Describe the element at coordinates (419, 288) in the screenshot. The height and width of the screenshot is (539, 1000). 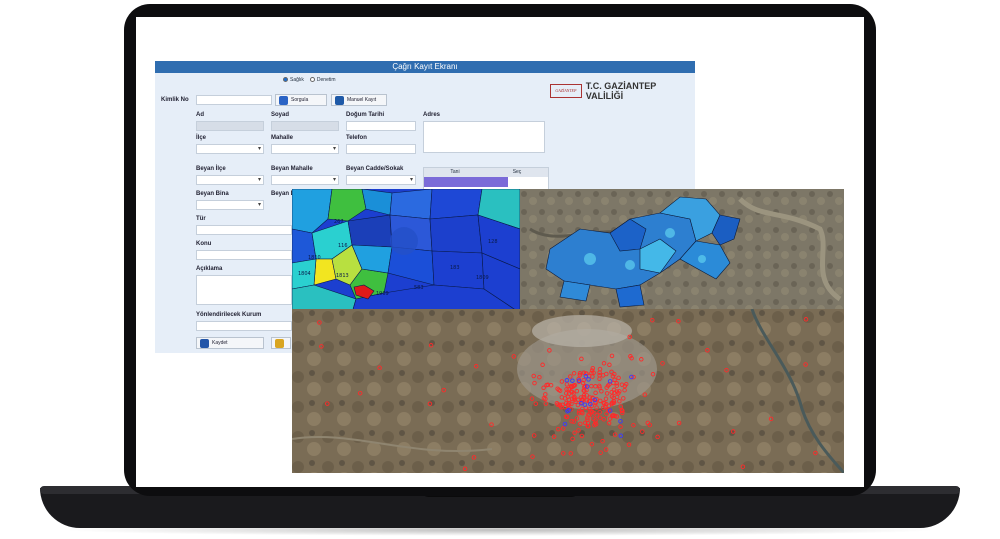
I see `map-label: 583` at that location.